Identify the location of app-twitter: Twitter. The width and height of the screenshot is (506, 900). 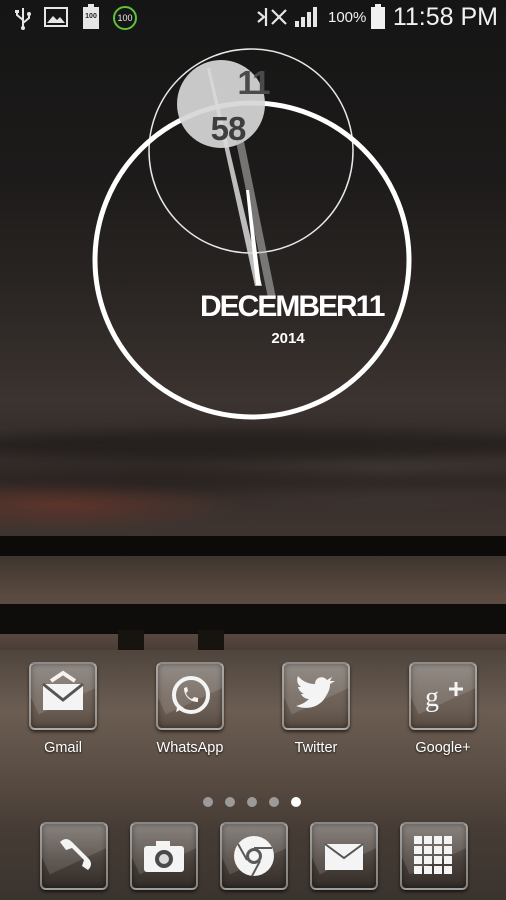
(316, 709).